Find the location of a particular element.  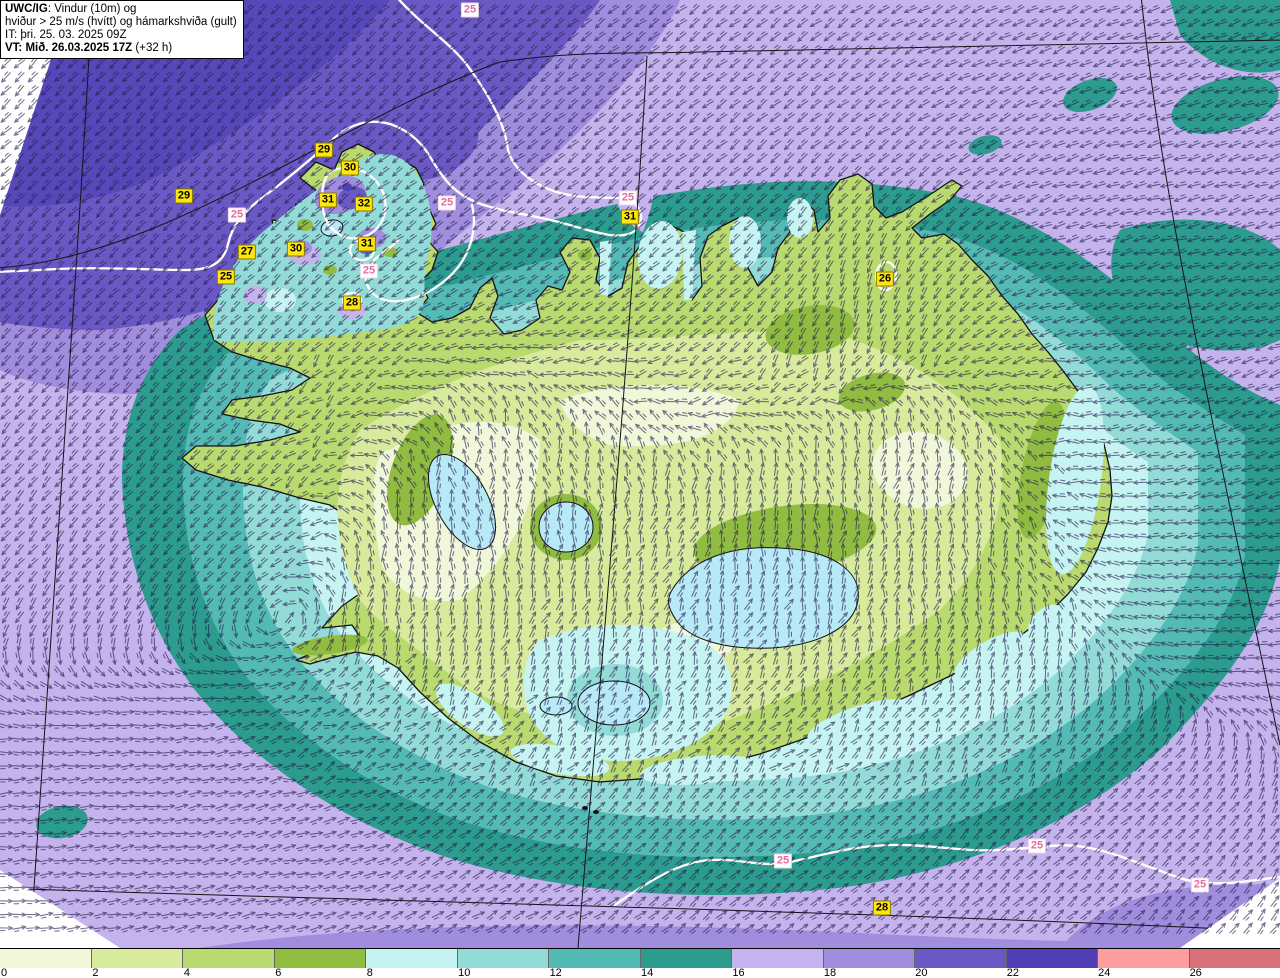

colorbar-tick-14: 14 is located at coordinates (647, 972).